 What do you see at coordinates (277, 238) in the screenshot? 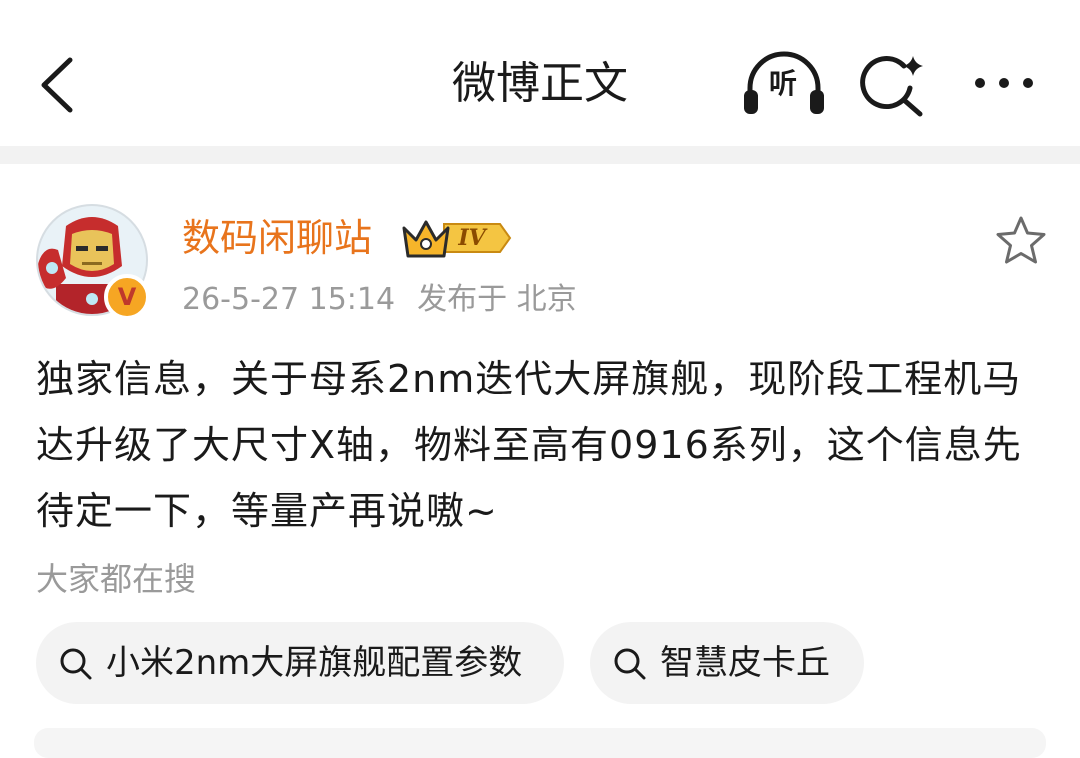
I see `author-name: 数码闲聊站` at bounding box center [277, 238].